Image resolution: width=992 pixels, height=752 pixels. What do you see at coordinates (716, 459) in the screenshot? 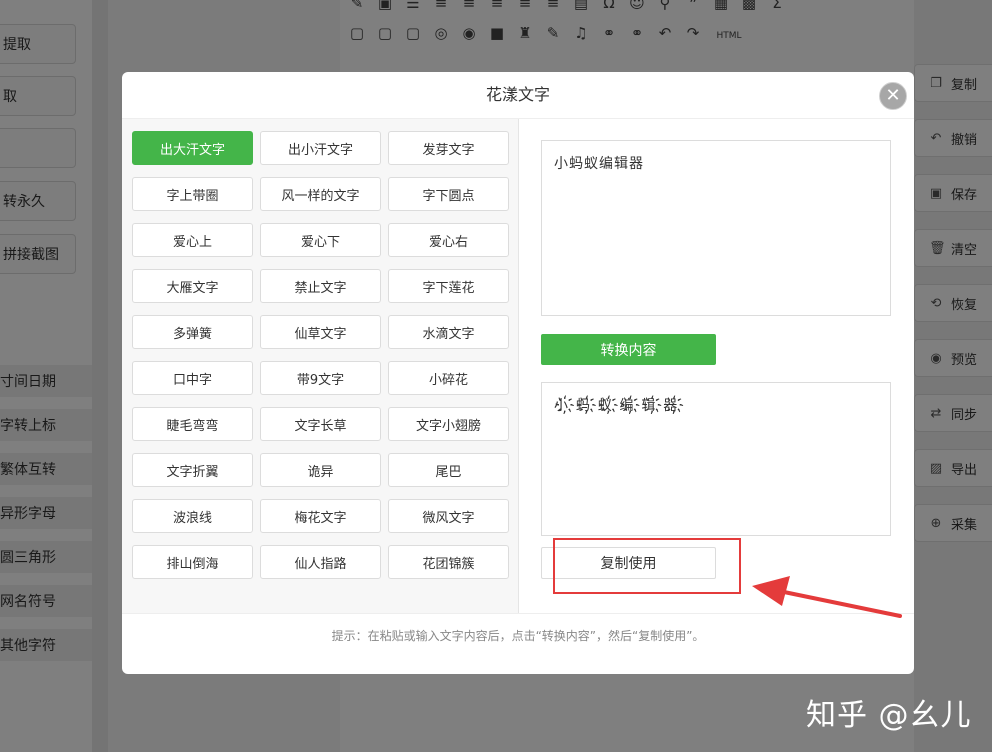
I see `result-text-output: 小҉蚂҉蚁҉编҉辑҉器҉` at bounding box center [716, 459].